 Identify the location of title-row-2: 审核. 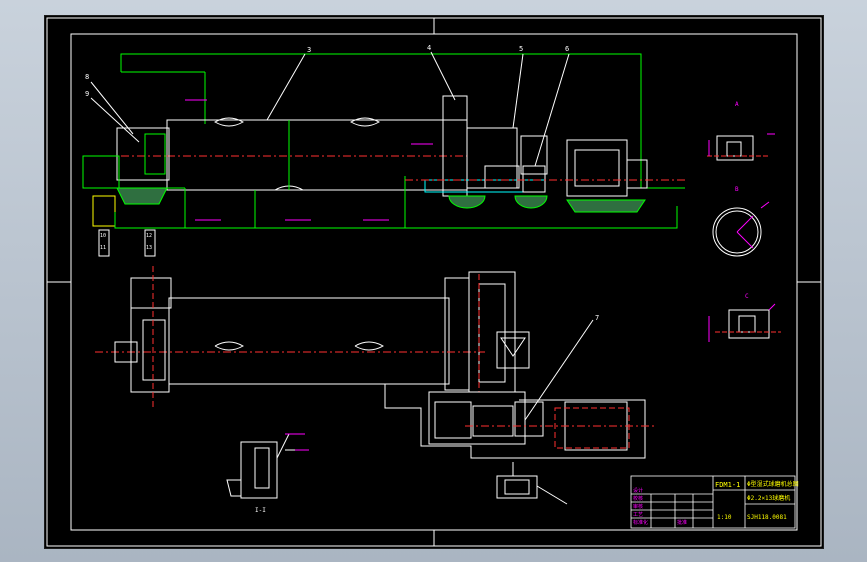
(638, 506).